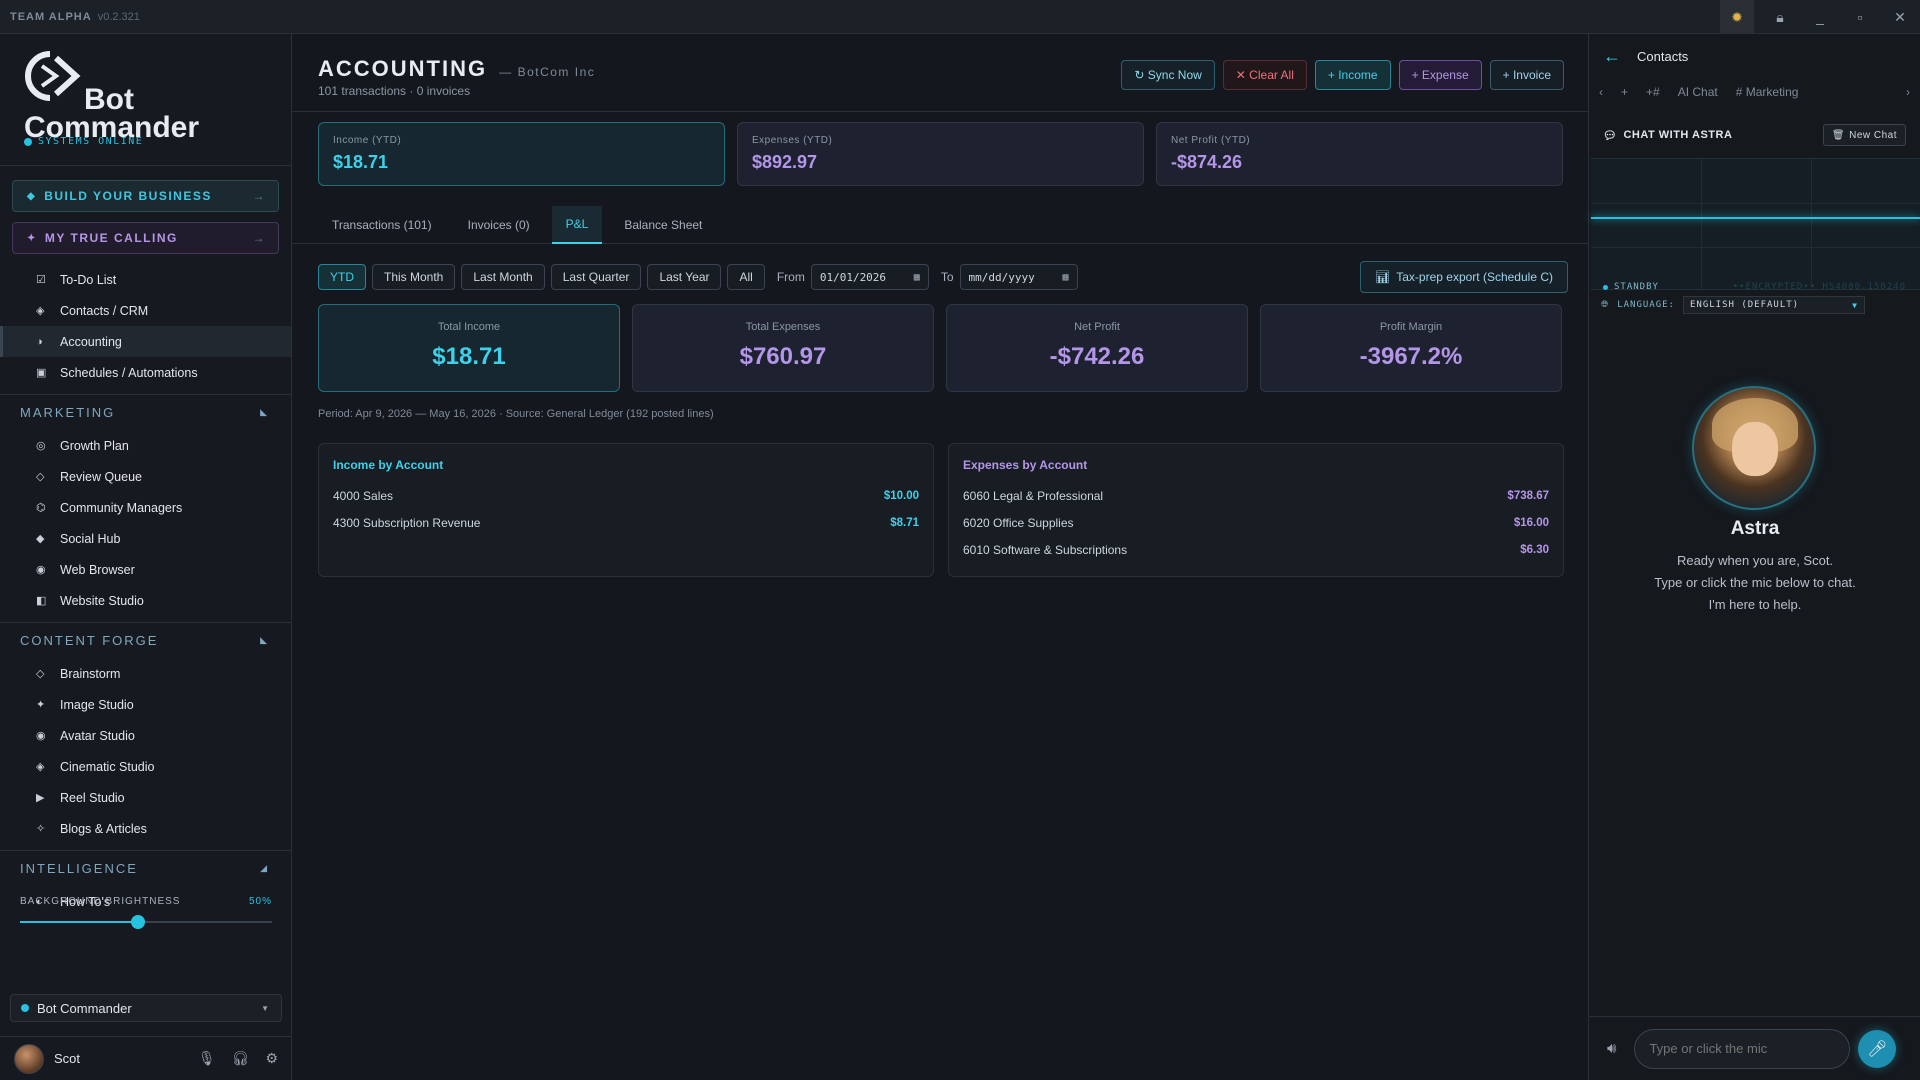 Image resolution: width=1920 pixels, height=1080 pixels. What do you see at coordinates (503, 277) in the screenshot?
I see `filter-last-month: Last Month` at bounding box center [503, 277].